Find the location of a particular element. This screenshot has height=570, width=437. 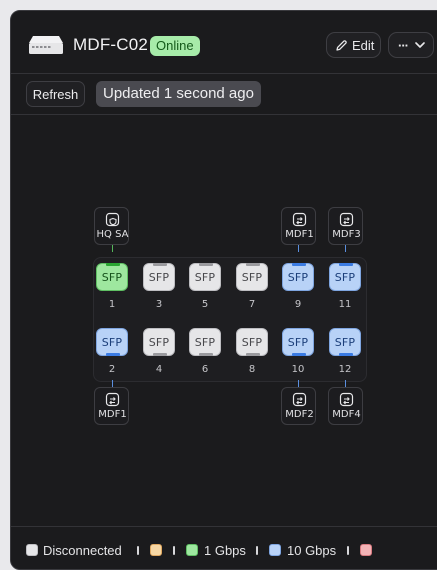

port-6: SFP is located at coordinates (205, 342).